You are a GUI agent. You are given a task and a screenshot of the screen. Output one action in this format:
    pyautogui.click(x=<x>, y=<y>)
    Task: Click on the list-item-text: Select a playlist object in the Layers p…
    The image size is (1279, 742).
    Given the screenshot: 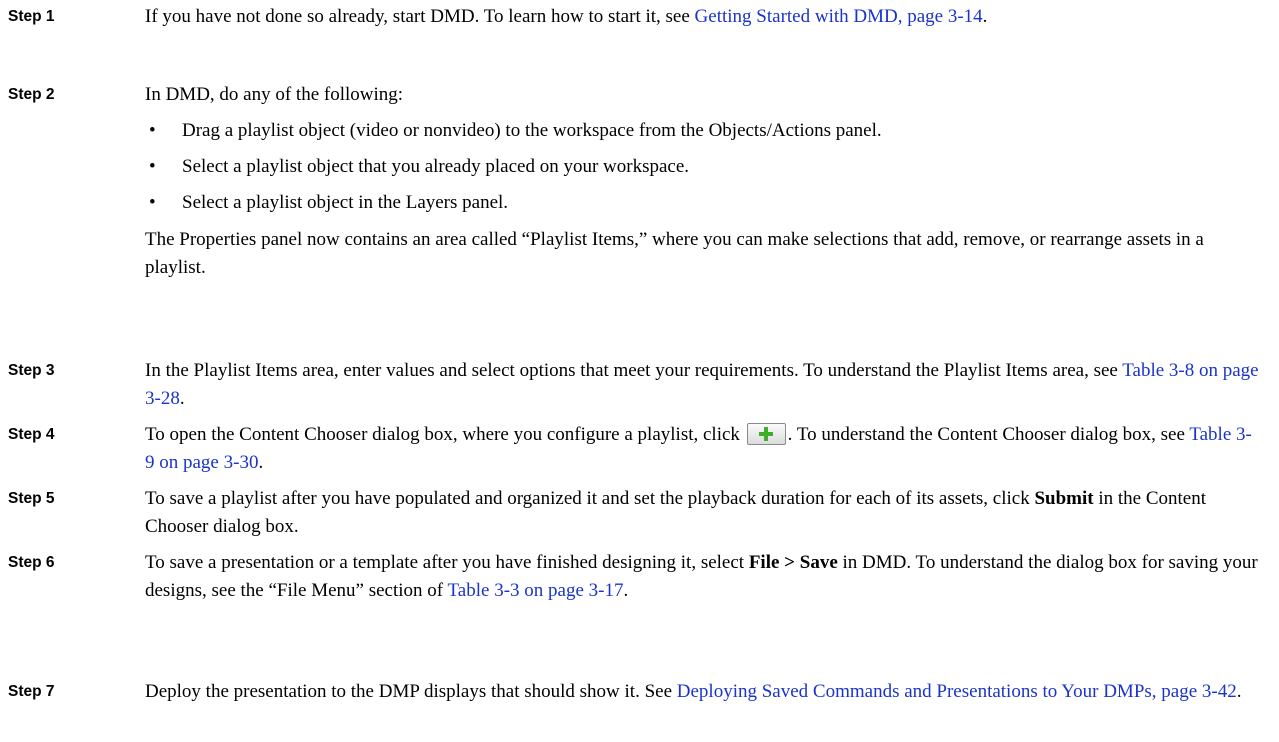 What is the action you would take?
    pyautogui.click(x=345, y=202)
    